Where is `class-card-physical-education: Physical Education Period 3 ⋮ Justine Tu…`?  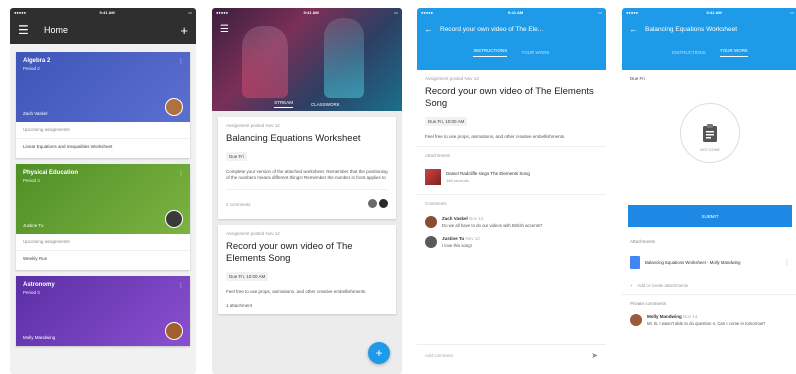
class-card-physical-education: Physical Education Period 3 ⋮ Justine Tu… is located at coordinates (103, 217).